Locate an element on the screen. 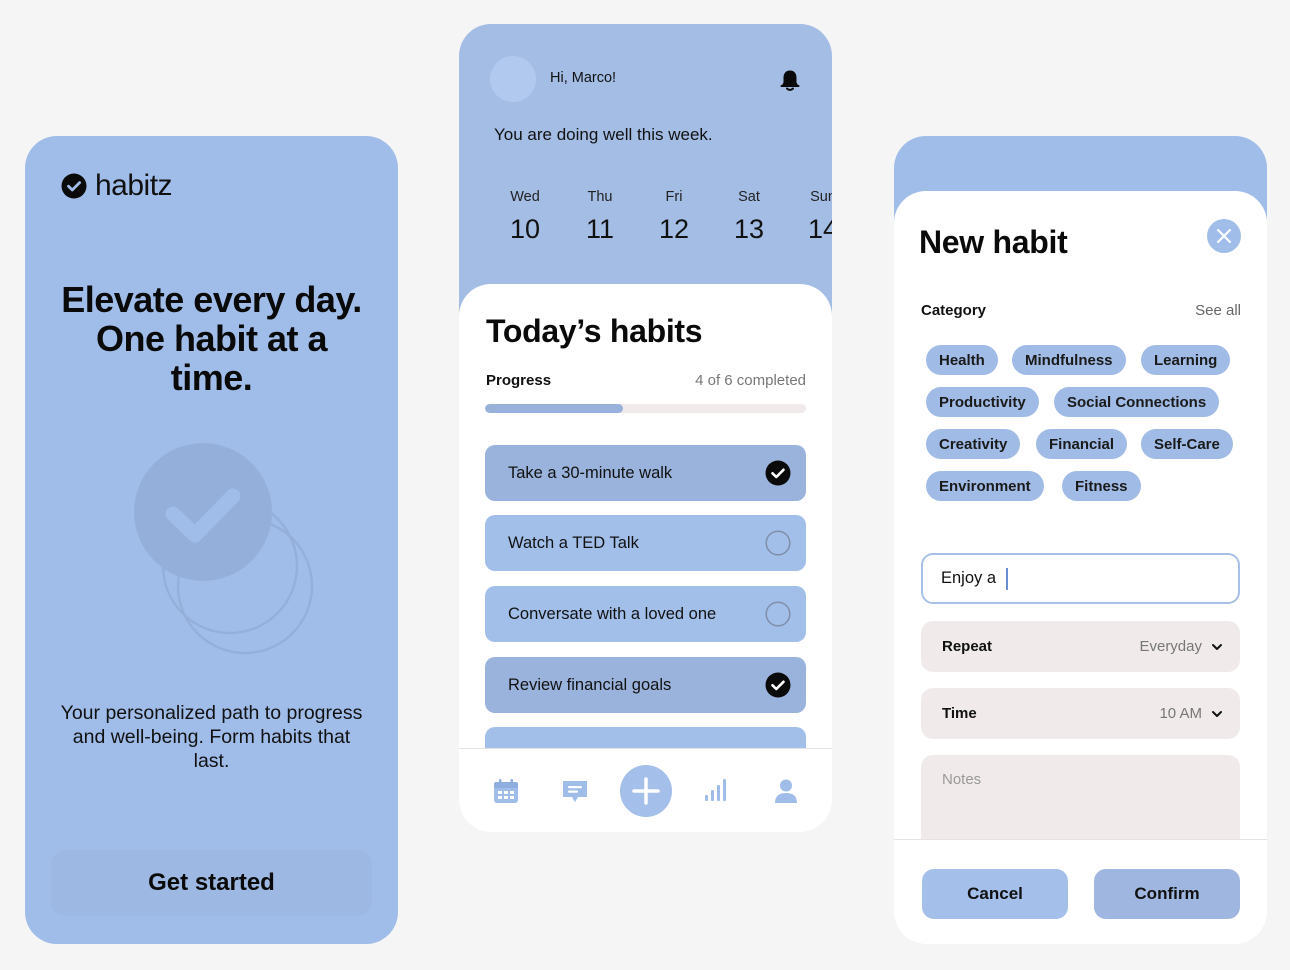 This screenshot has width=1290, height=970. add-habit-button is located at coordinates (646, 791).